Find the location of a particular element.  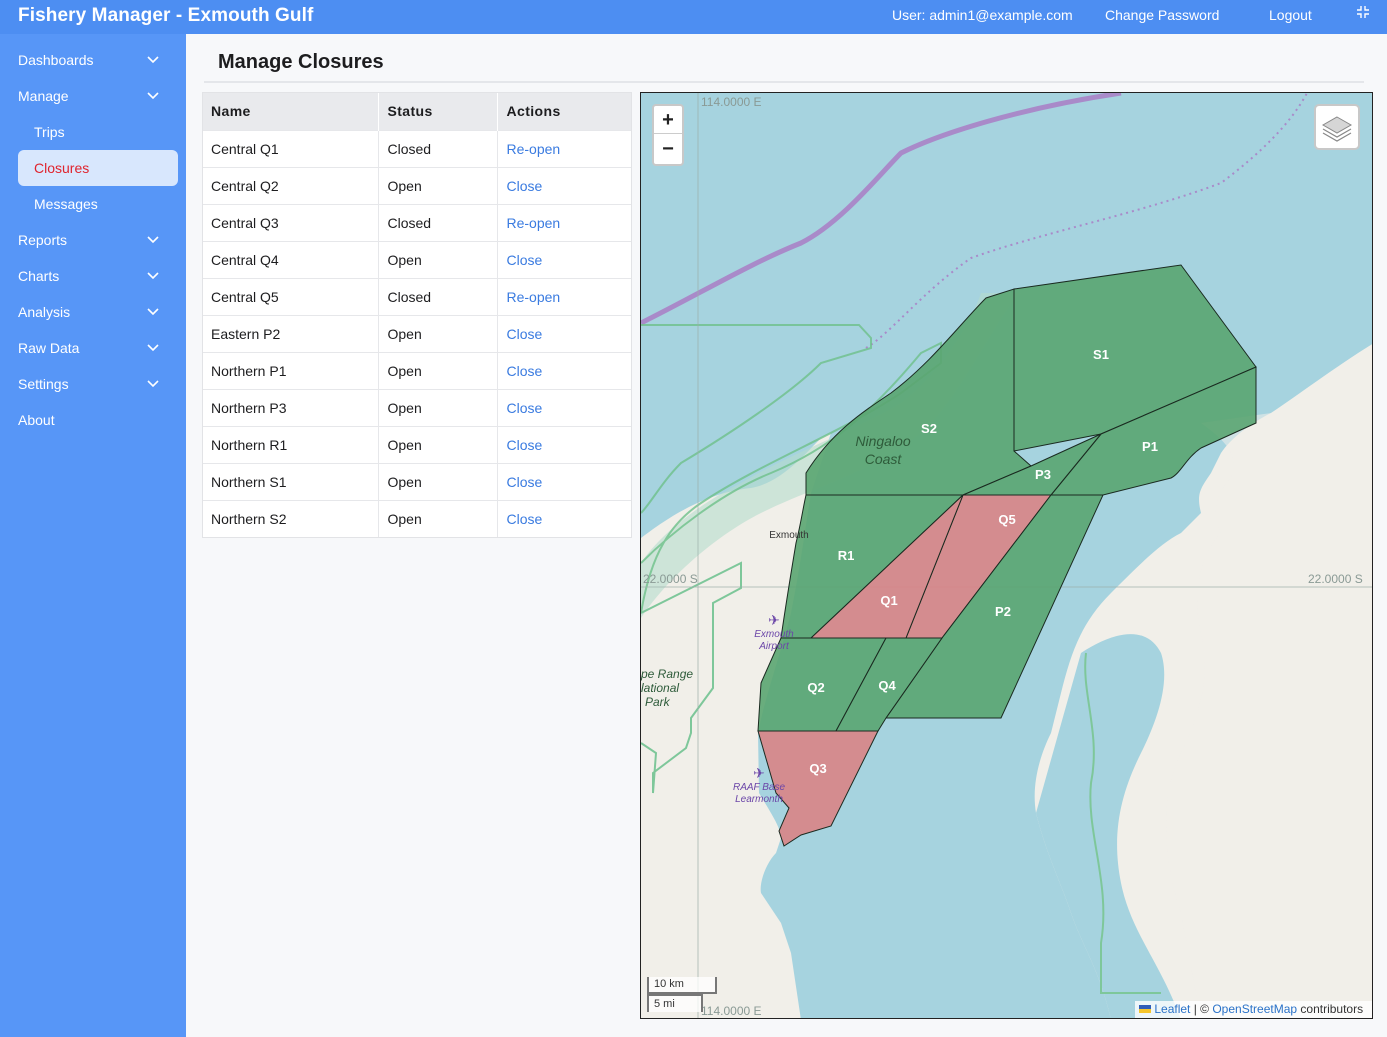

zone-label: Q4 is located at coordinates (887, 685).